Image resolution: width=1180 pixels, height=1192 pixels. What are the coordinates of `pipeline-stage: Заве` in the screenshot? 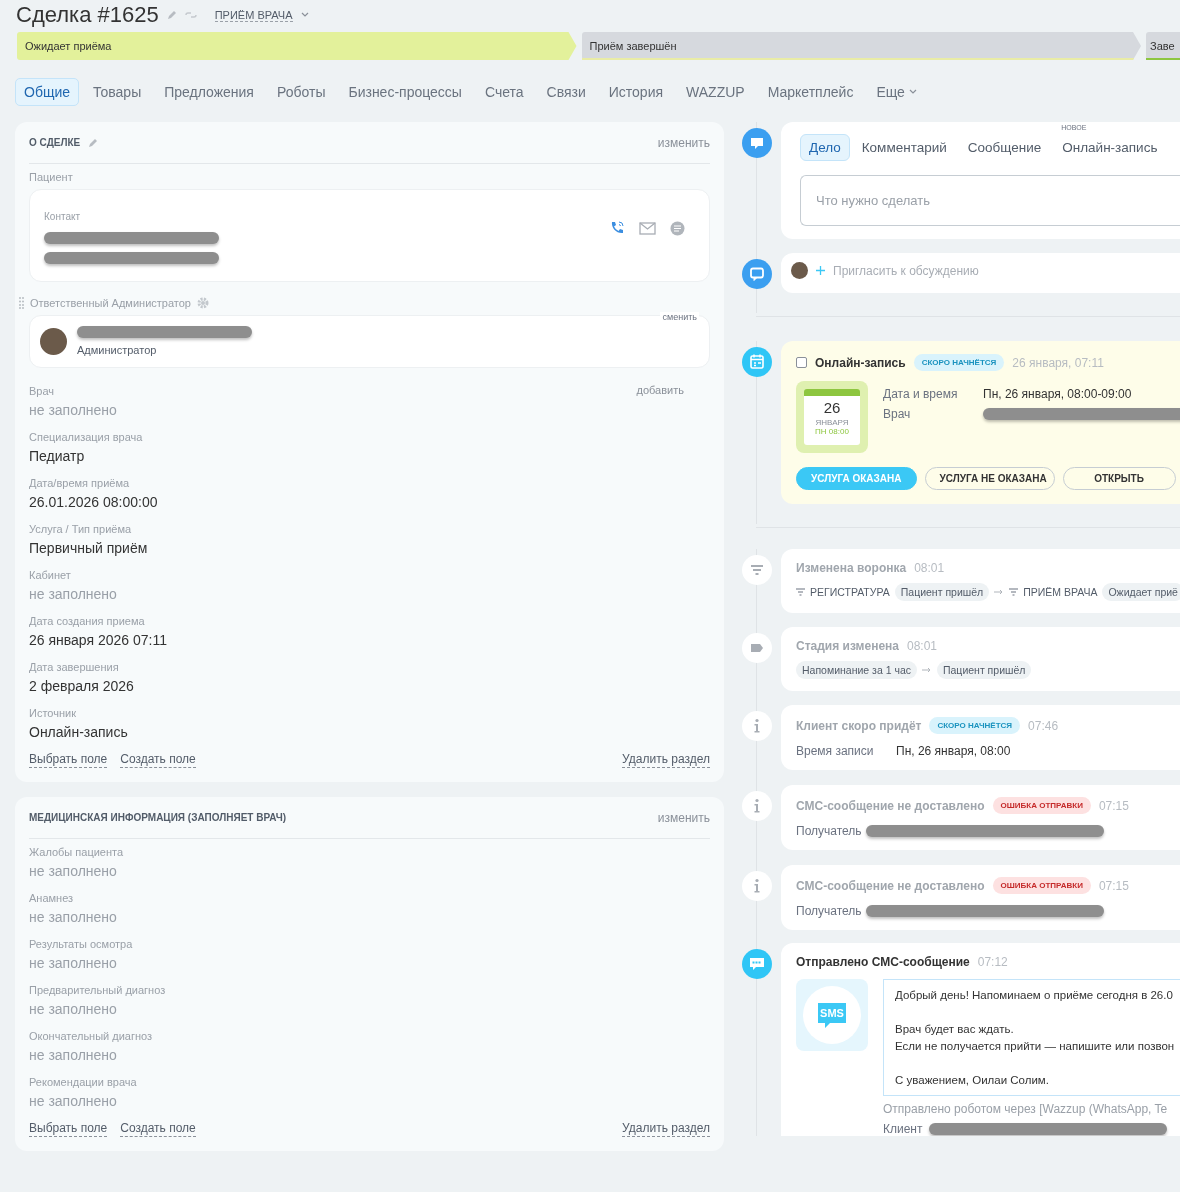 It's located at (1163, 46).